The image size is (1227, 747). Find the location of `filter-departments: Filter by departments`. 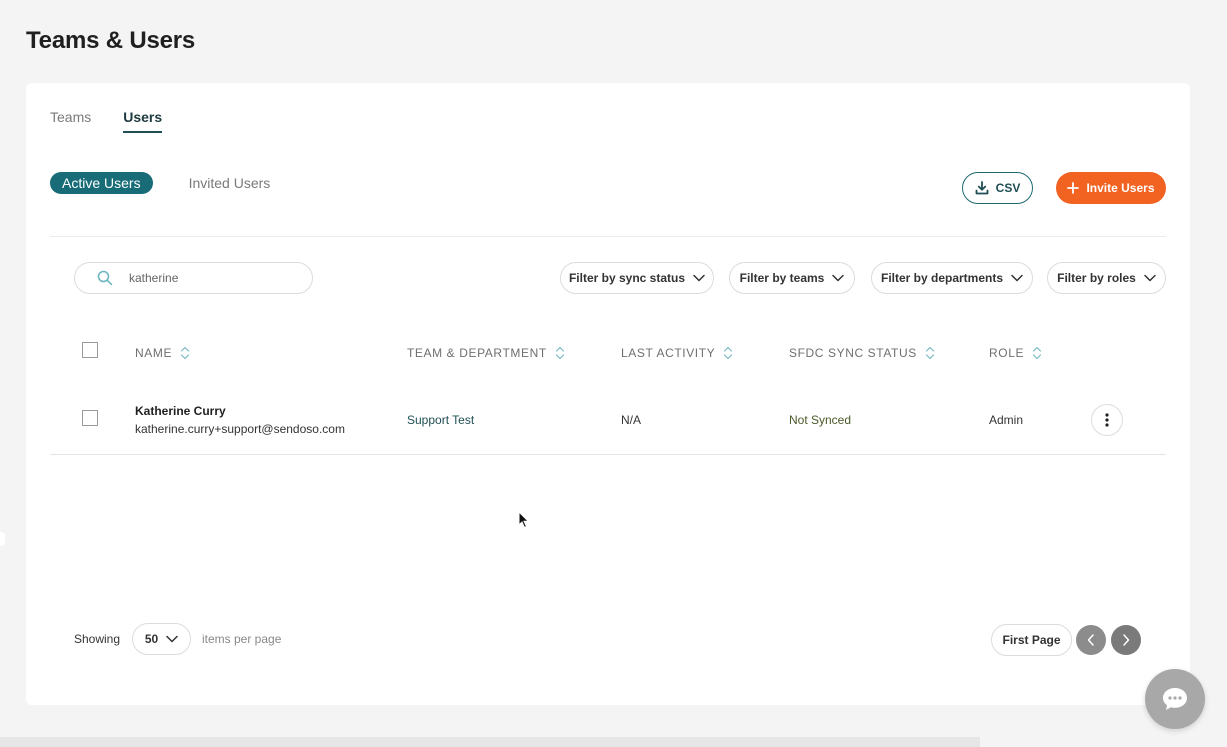

filter-departments: Filter by departments is located at coordinates (952, 278).